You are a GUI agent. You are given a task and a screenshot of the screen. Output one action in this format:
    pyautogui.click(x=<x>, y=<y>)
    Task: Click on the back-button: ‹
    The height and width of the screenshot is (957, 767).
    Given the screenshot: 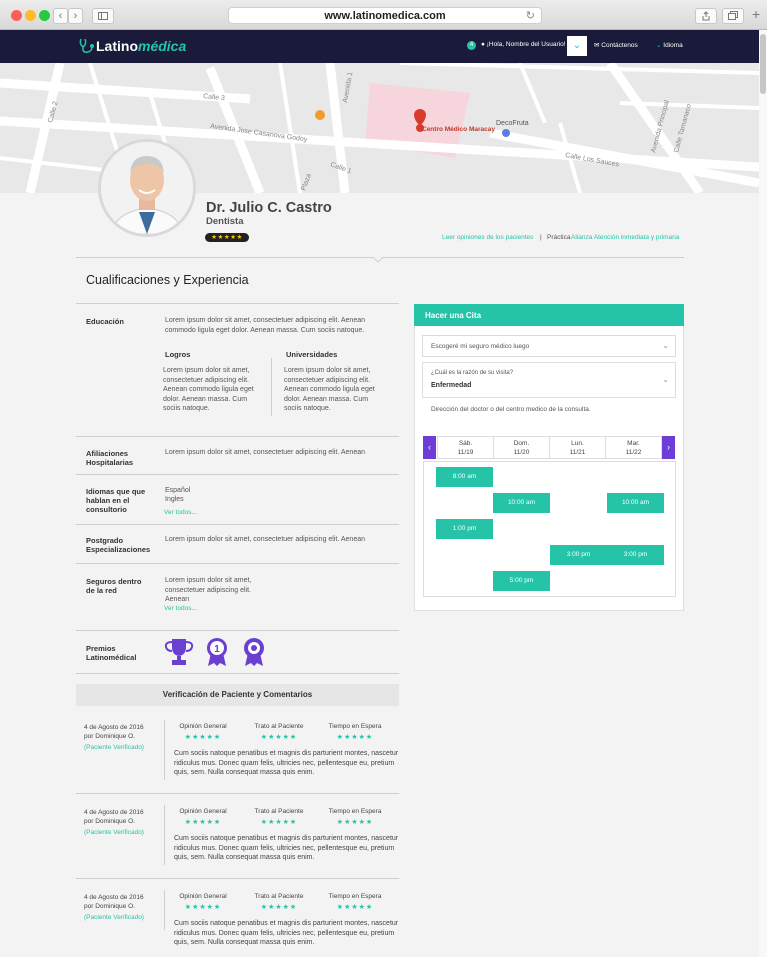 What is the action you would take?
    pyautogui.click(x=60, y=16)
    